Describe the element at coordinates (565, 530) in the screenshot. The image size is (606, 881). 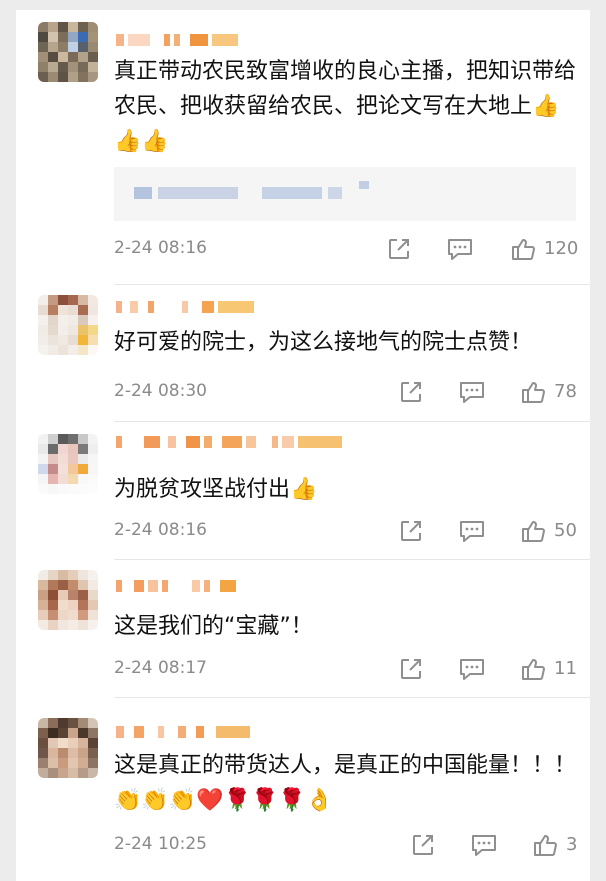
I see `like-count: 50` at that location.